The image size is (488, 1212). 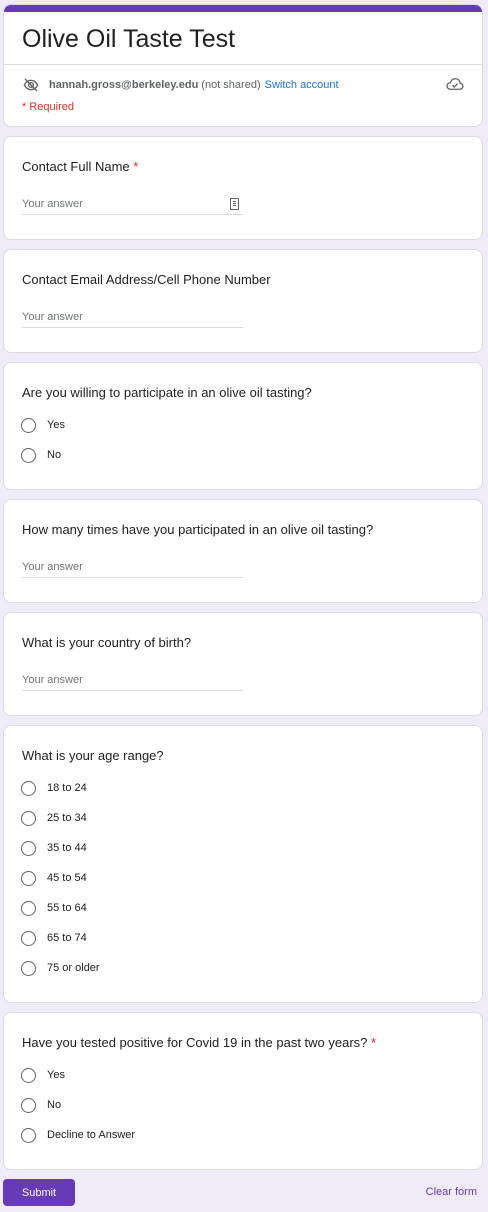 What do you see at coordinates (54, 818) in the screenshot?
I see `radio-option-25-34: 25 to 34` at bounding box center [54, 818].